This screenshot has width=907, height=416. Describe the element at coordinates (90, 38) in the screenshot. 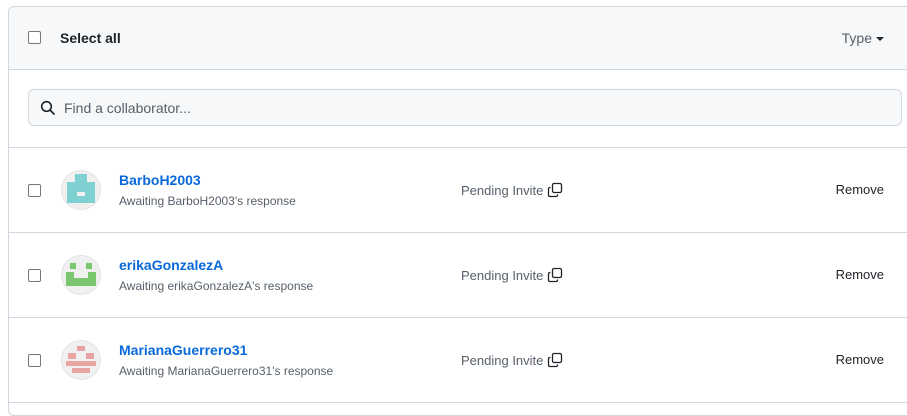

I see `select-all-label: Select all` at that location.